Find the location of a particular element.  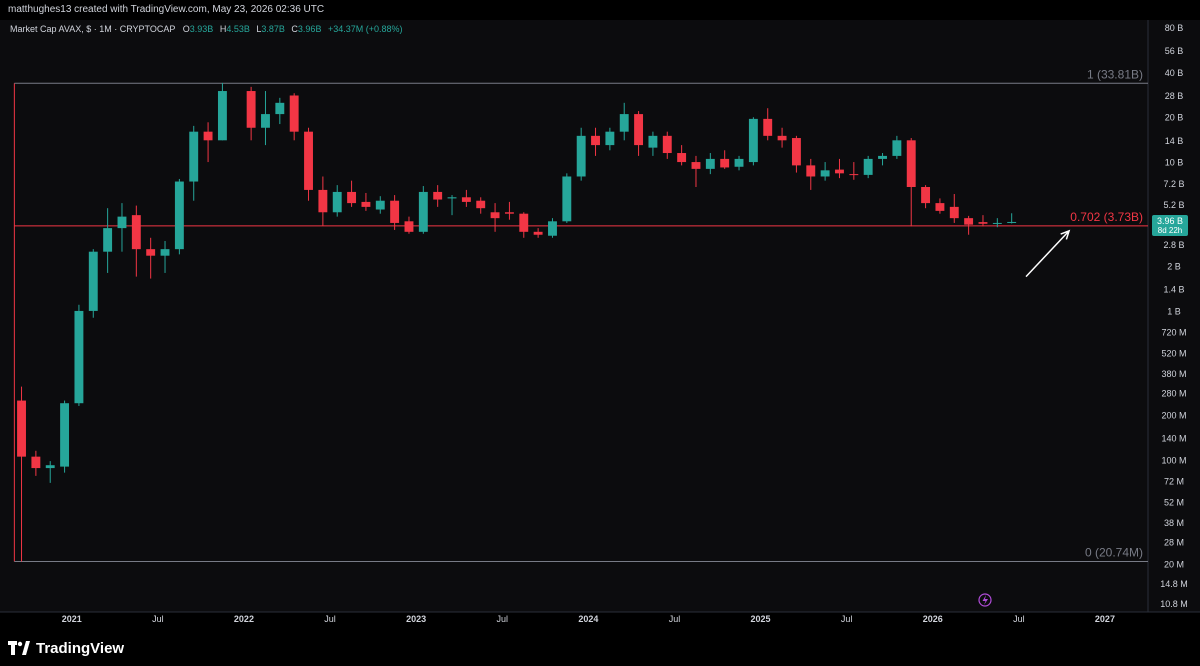

tradingview-logo-icon is located at coordinates (19, 648).